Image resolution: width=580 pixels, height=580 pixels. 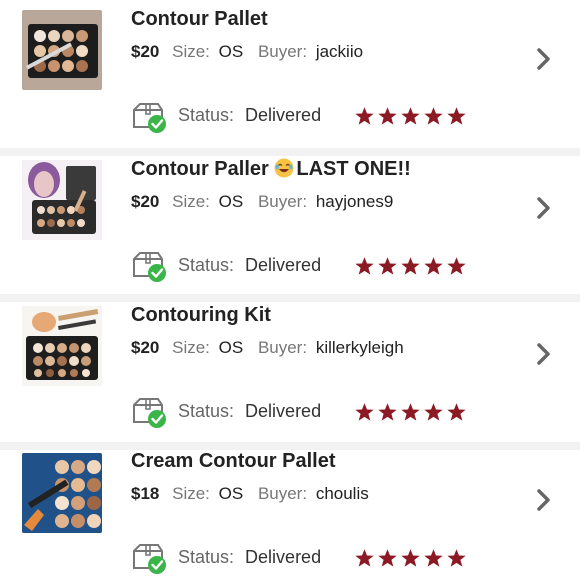 I want to click on item-meta: $20 Size: OS Buyer: killerkyleigh, so click(x=272, y=348).